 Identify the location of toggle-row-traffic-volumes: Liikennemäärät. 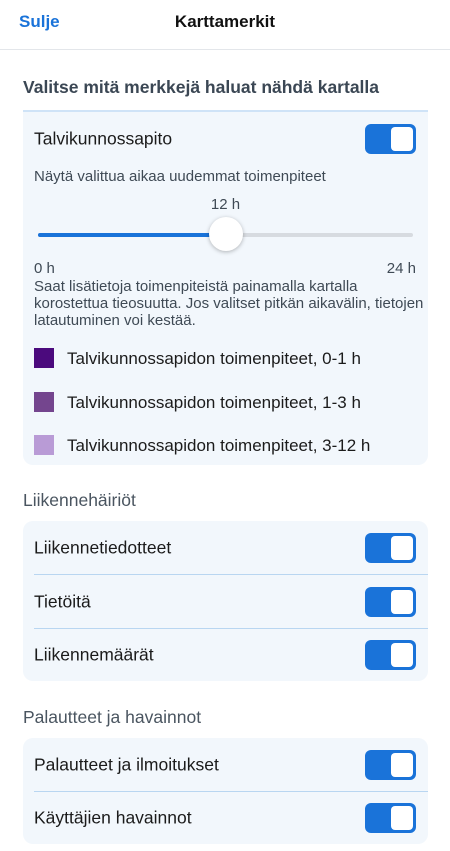
(225, 654).